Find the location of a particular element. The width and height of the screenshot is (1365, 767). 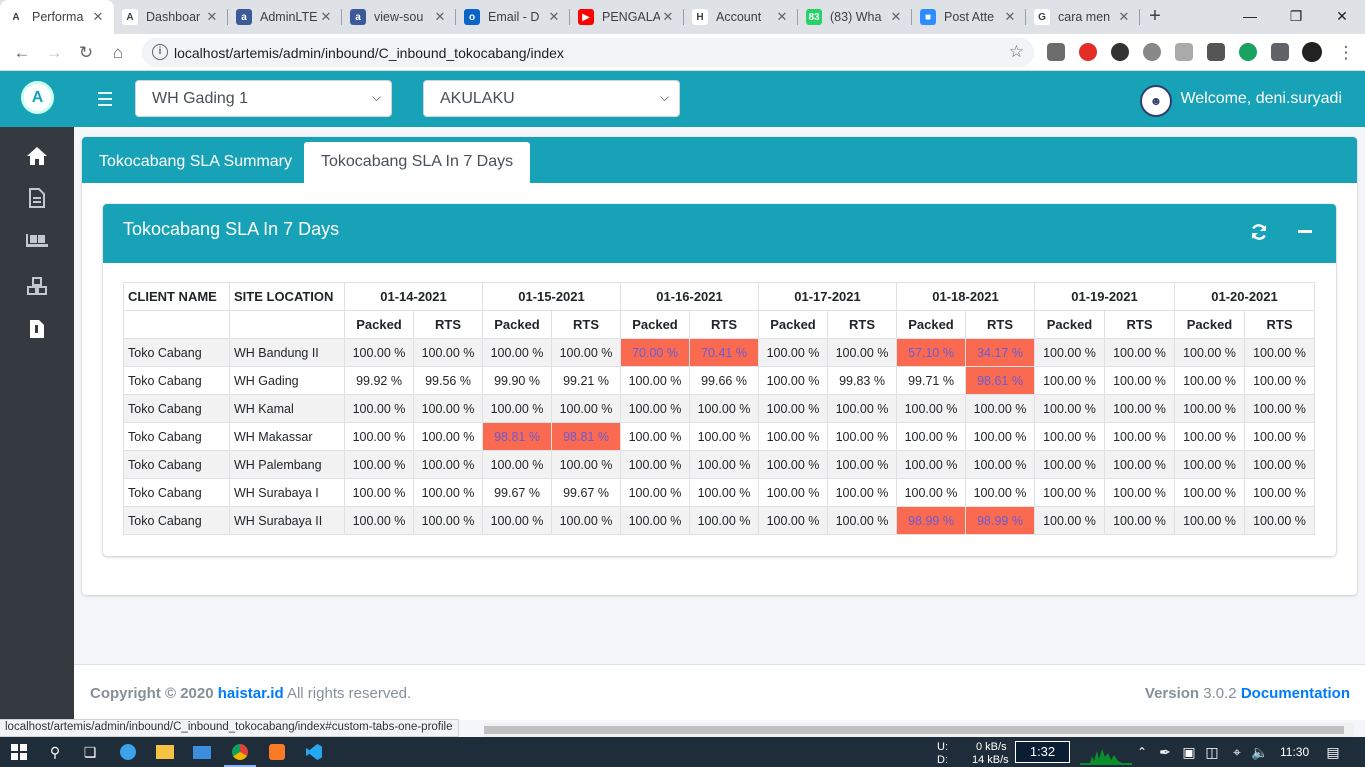

browser-tab: ■ Post Atte ✕ is located at coordinates (969, 17).